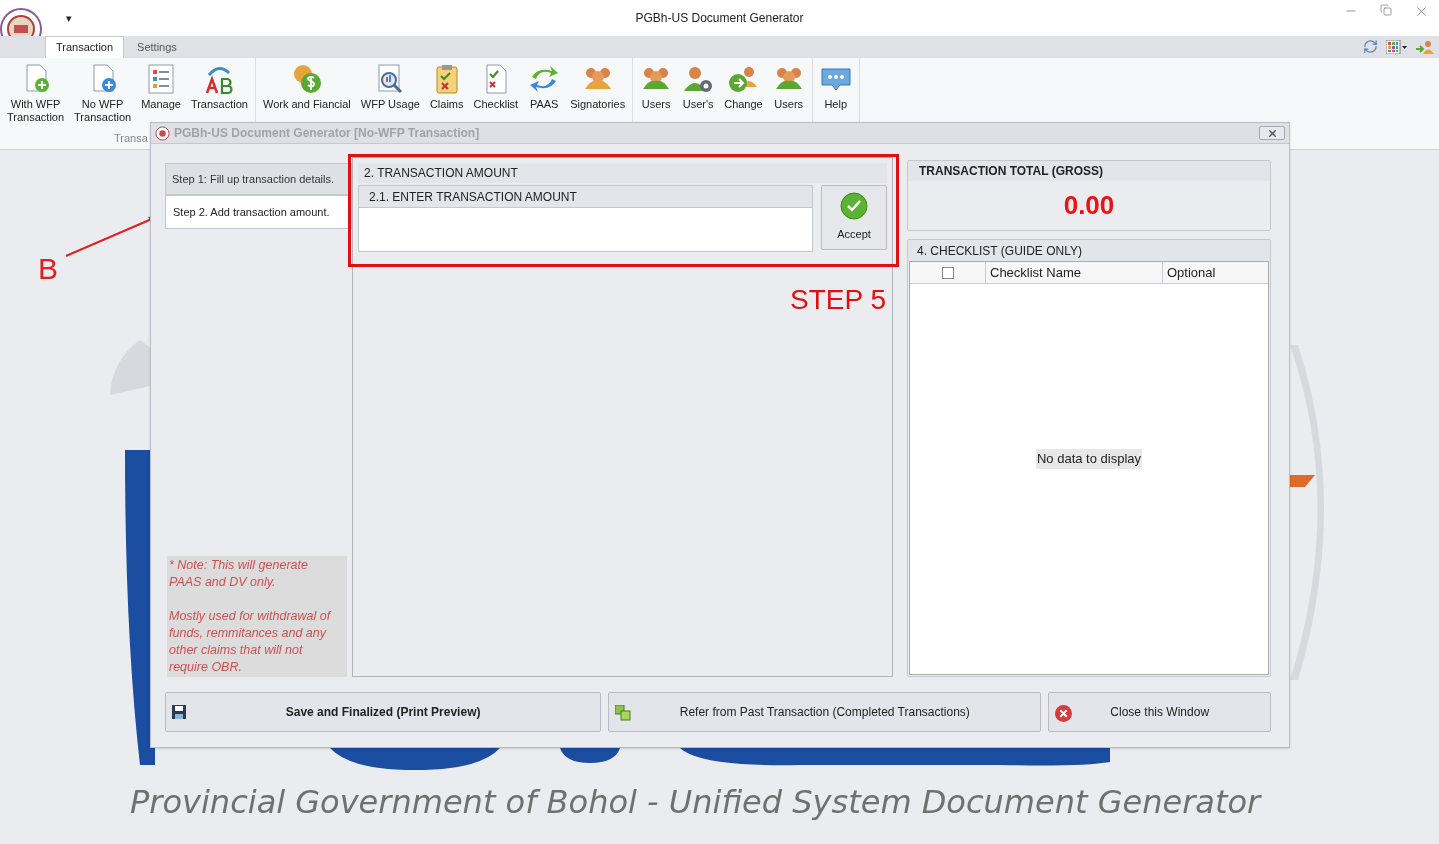 The height and width of the screenshot is (844, 1439). Describe the element at coordinates (239, 574) in the screenshot. I see `note-text: * Note: This will generate PAAS and DV only.` at that location.